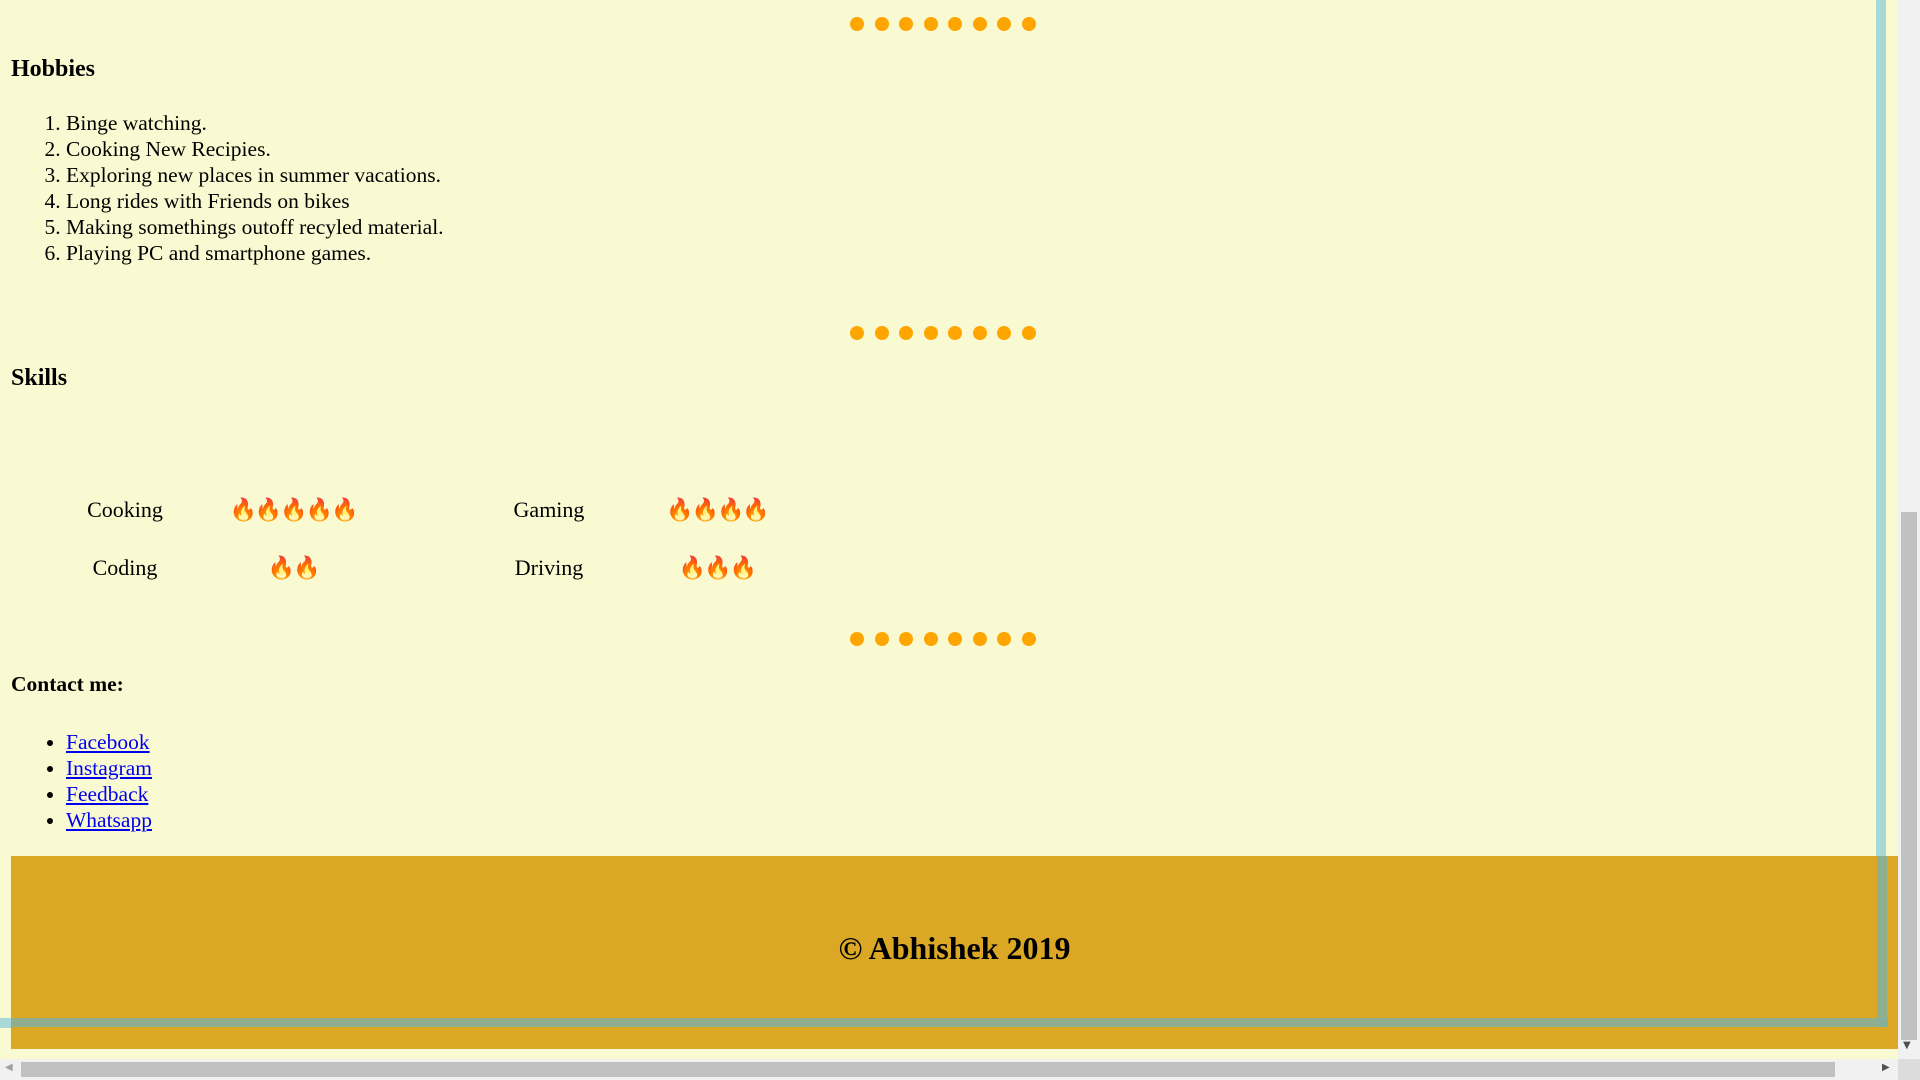  I want to click on fire-icon: 🔥🔥🔥🔥, so click(718, 509).